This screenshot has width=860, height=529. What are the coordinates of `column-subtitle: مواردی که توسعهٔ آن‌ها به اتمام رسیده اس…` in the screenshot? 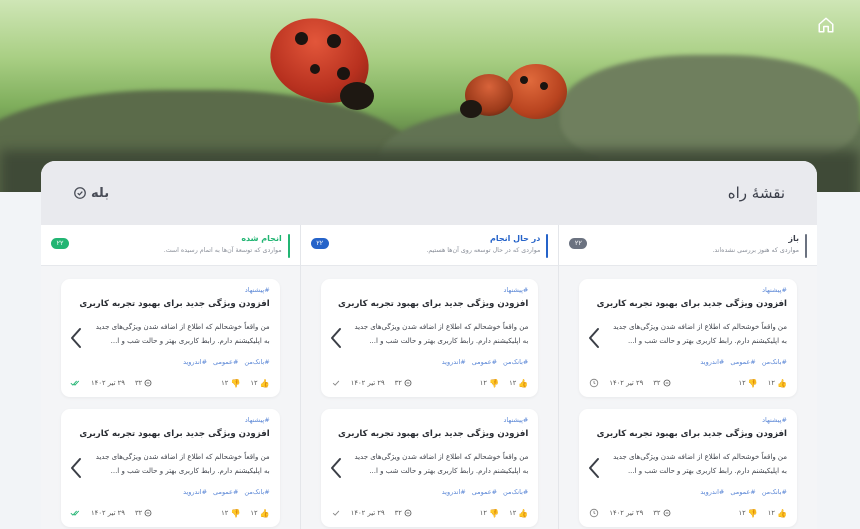 It's located at (222, 250).